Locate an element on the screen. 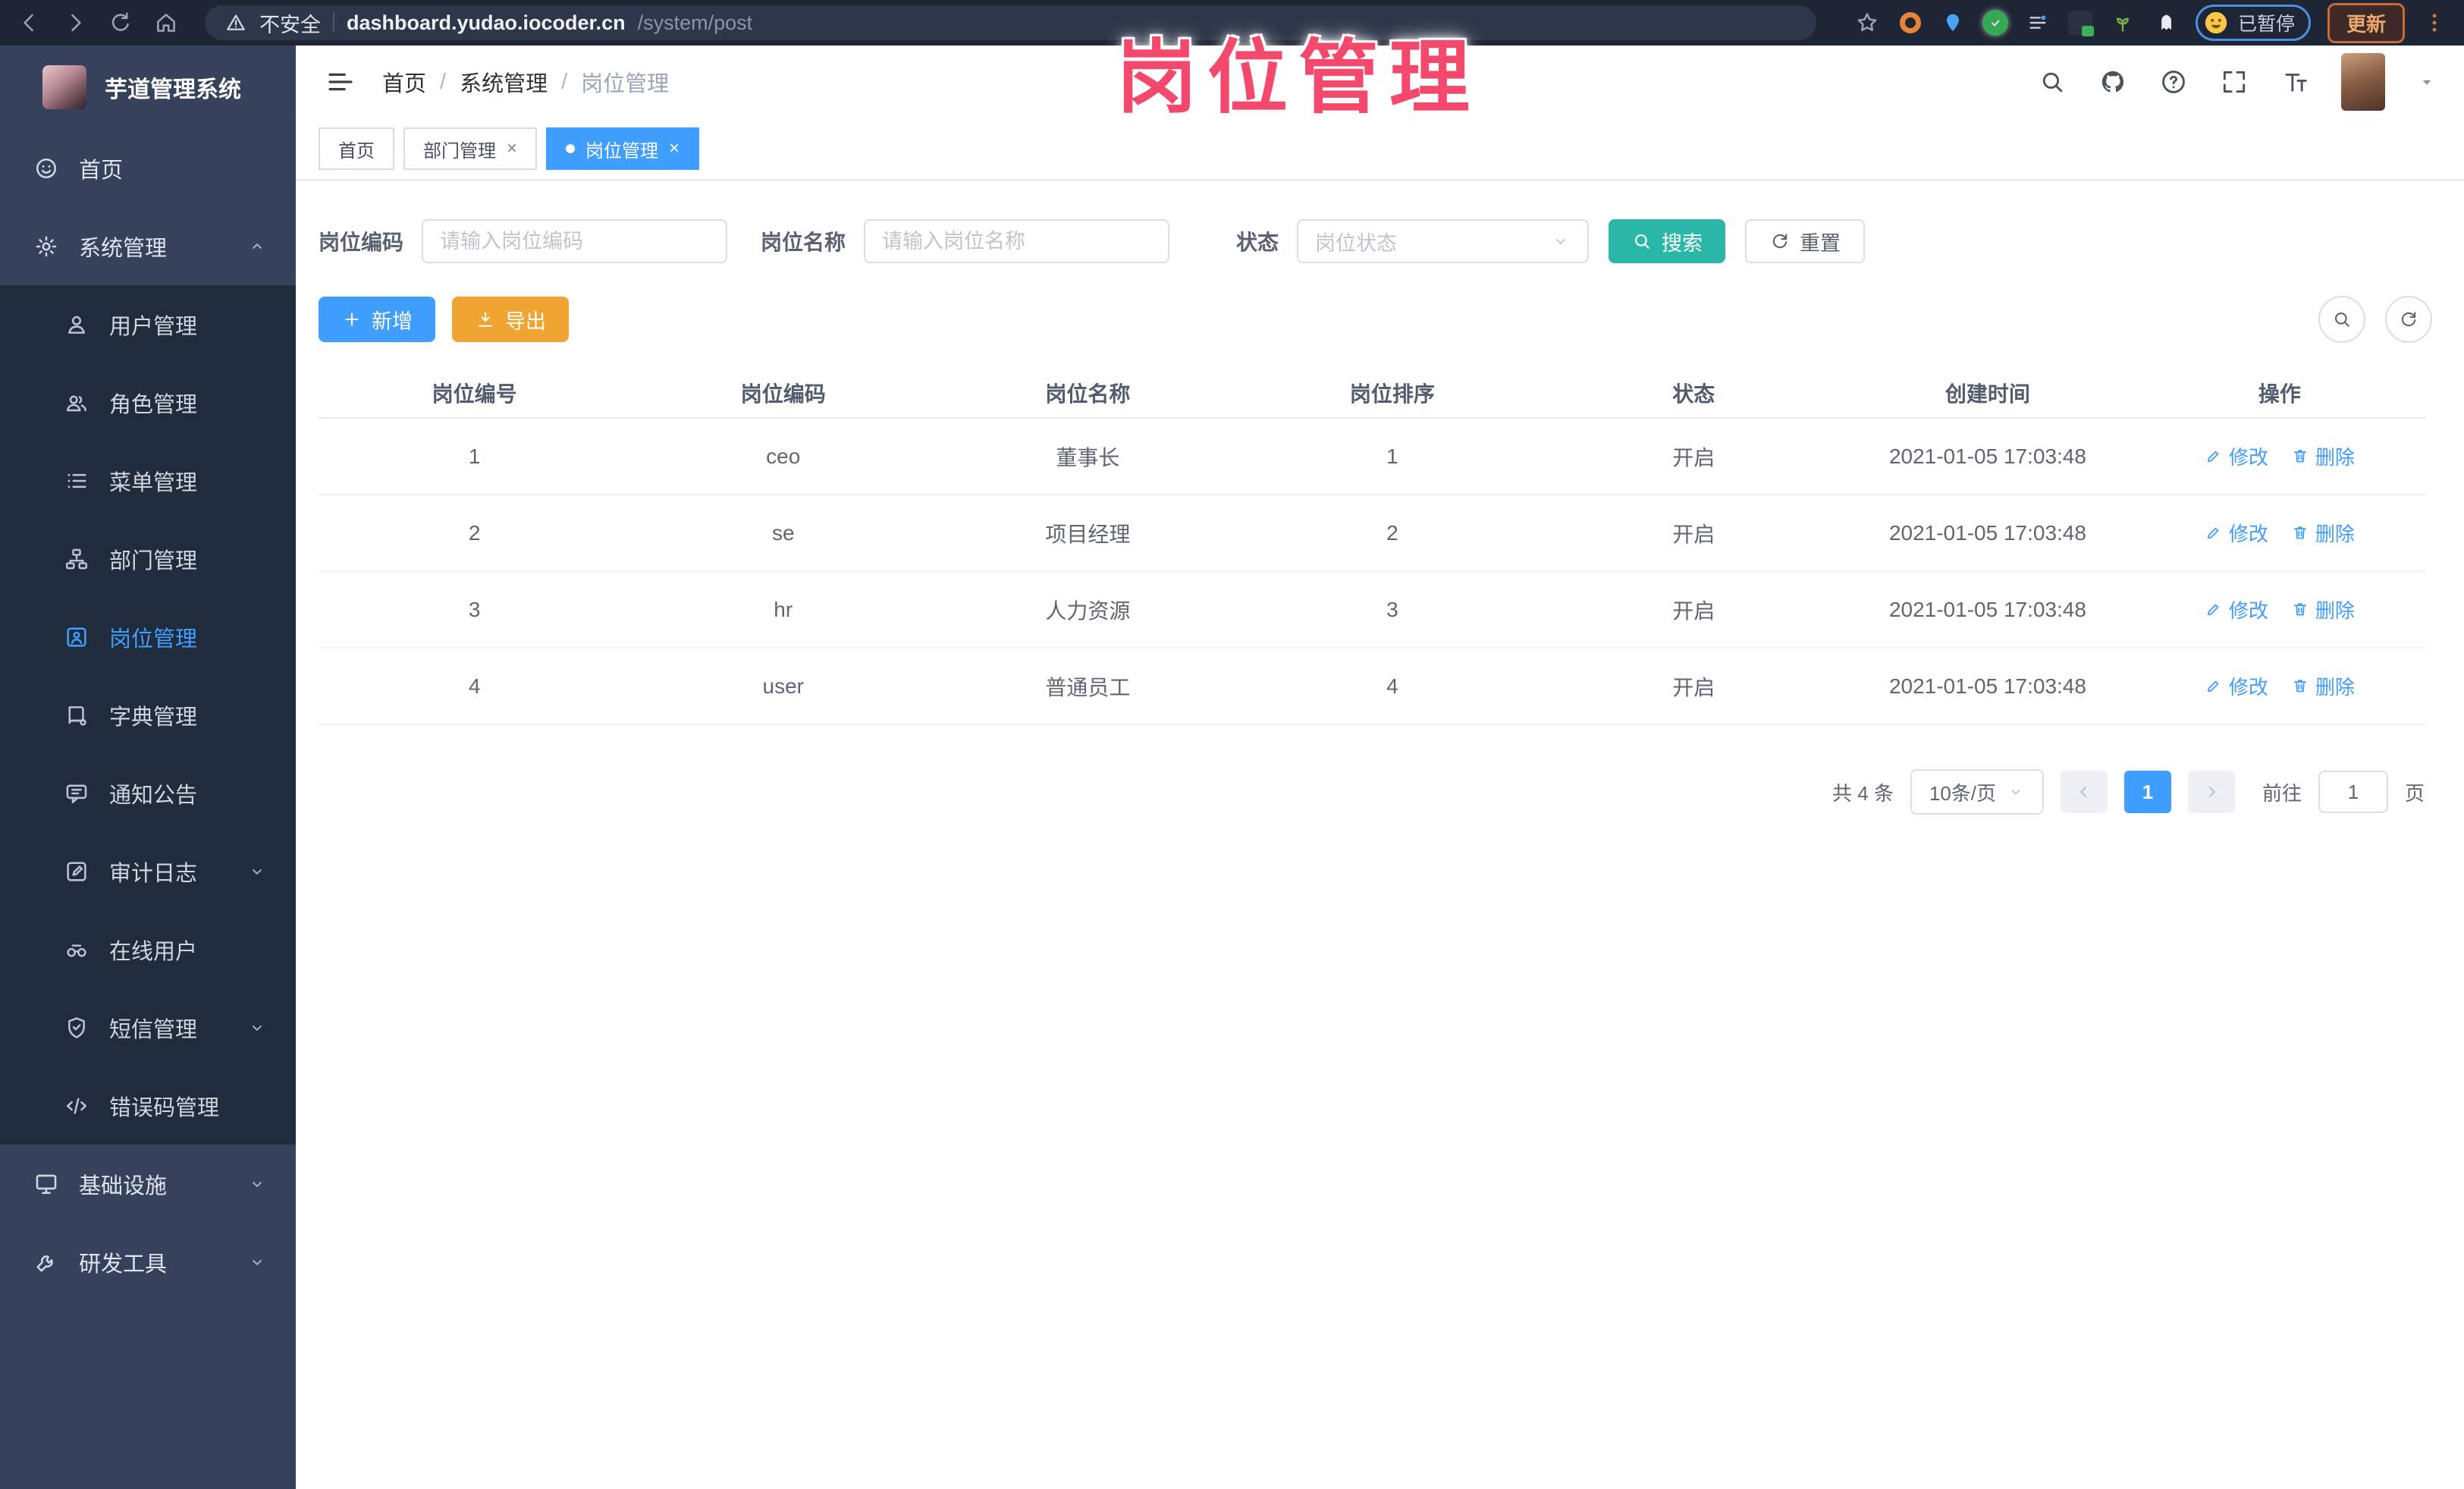  sidebar-item-基础设施: 基础设施 is located at coordinates (148, 1184).